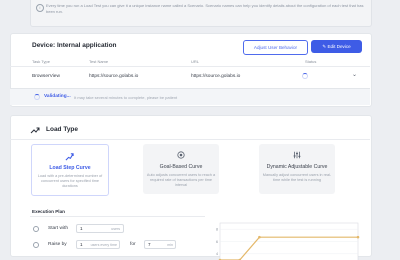 The height and width of the screenshot is (260, 400). Describe the element at coordinates (35, 130) in the screenshot. I see `load-type-icon` at that location.